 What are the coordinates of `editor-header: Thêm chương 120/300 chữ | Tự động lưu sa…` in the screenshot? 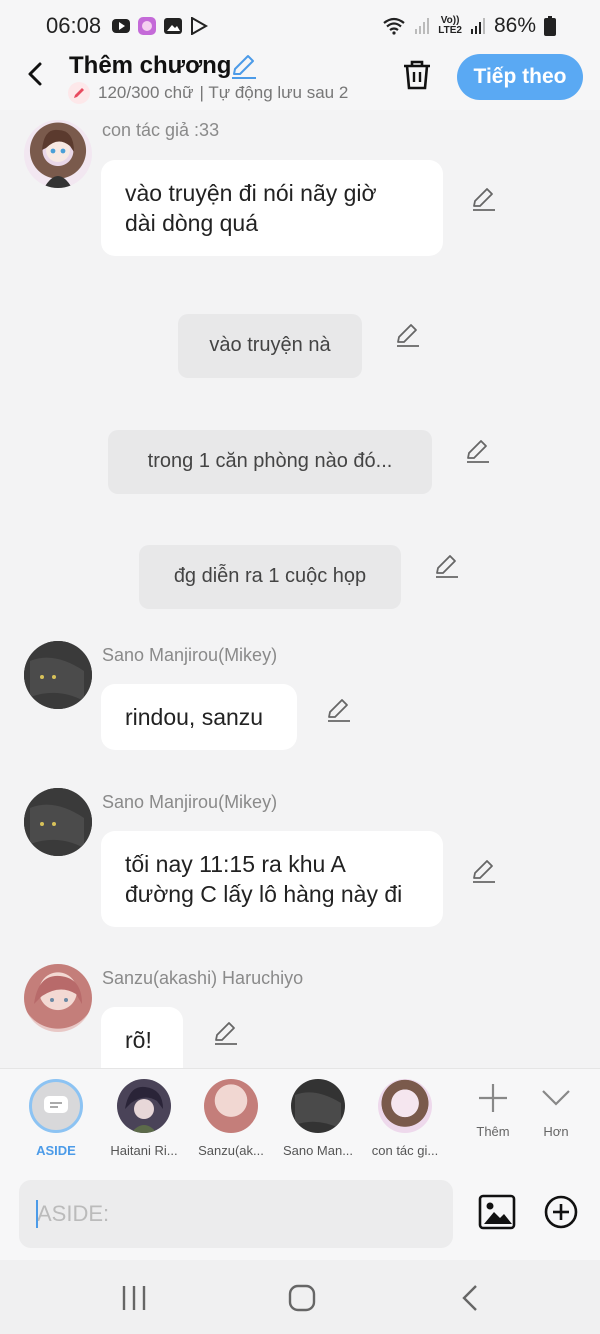 It's located at (300, 81).